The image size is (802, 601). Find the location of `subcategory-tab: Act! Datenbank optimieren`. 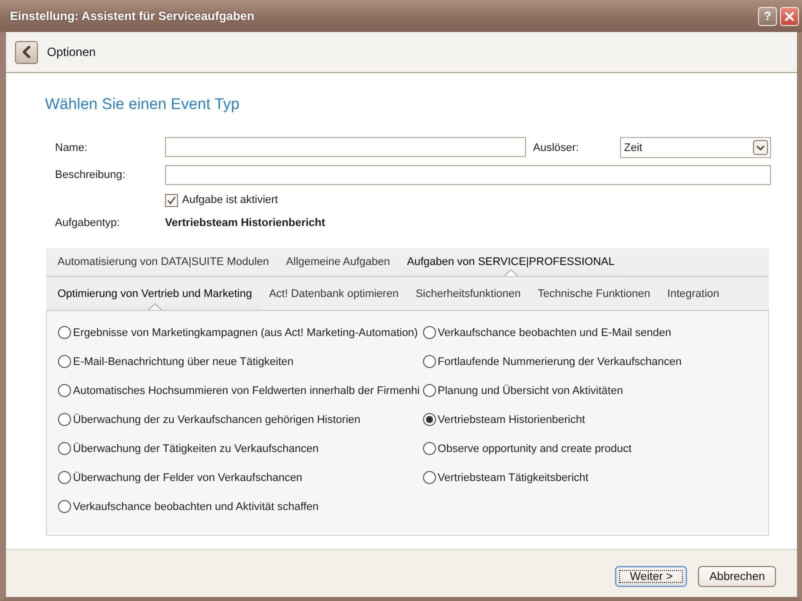

subcategory-tab: Act! Datenbank optimieren is located at coordinates (334, 293).